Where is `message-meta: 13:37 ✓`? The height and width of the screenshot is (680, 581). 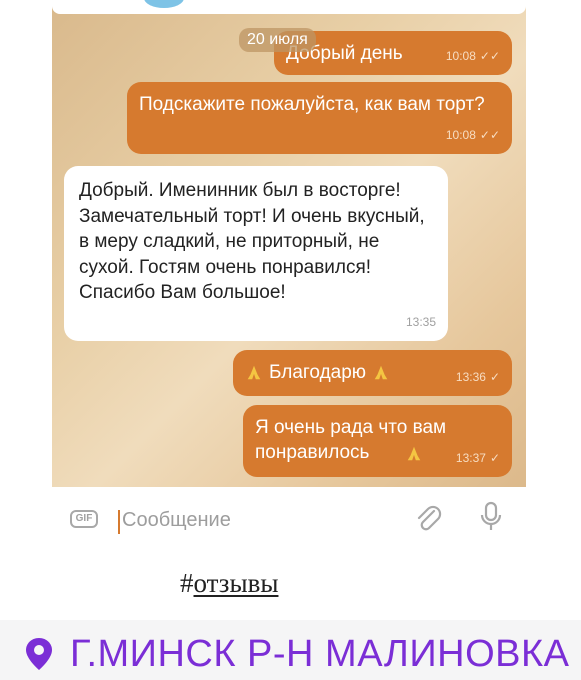 message-meta: 13:37 ✓ is located at coordinates (478, 458).